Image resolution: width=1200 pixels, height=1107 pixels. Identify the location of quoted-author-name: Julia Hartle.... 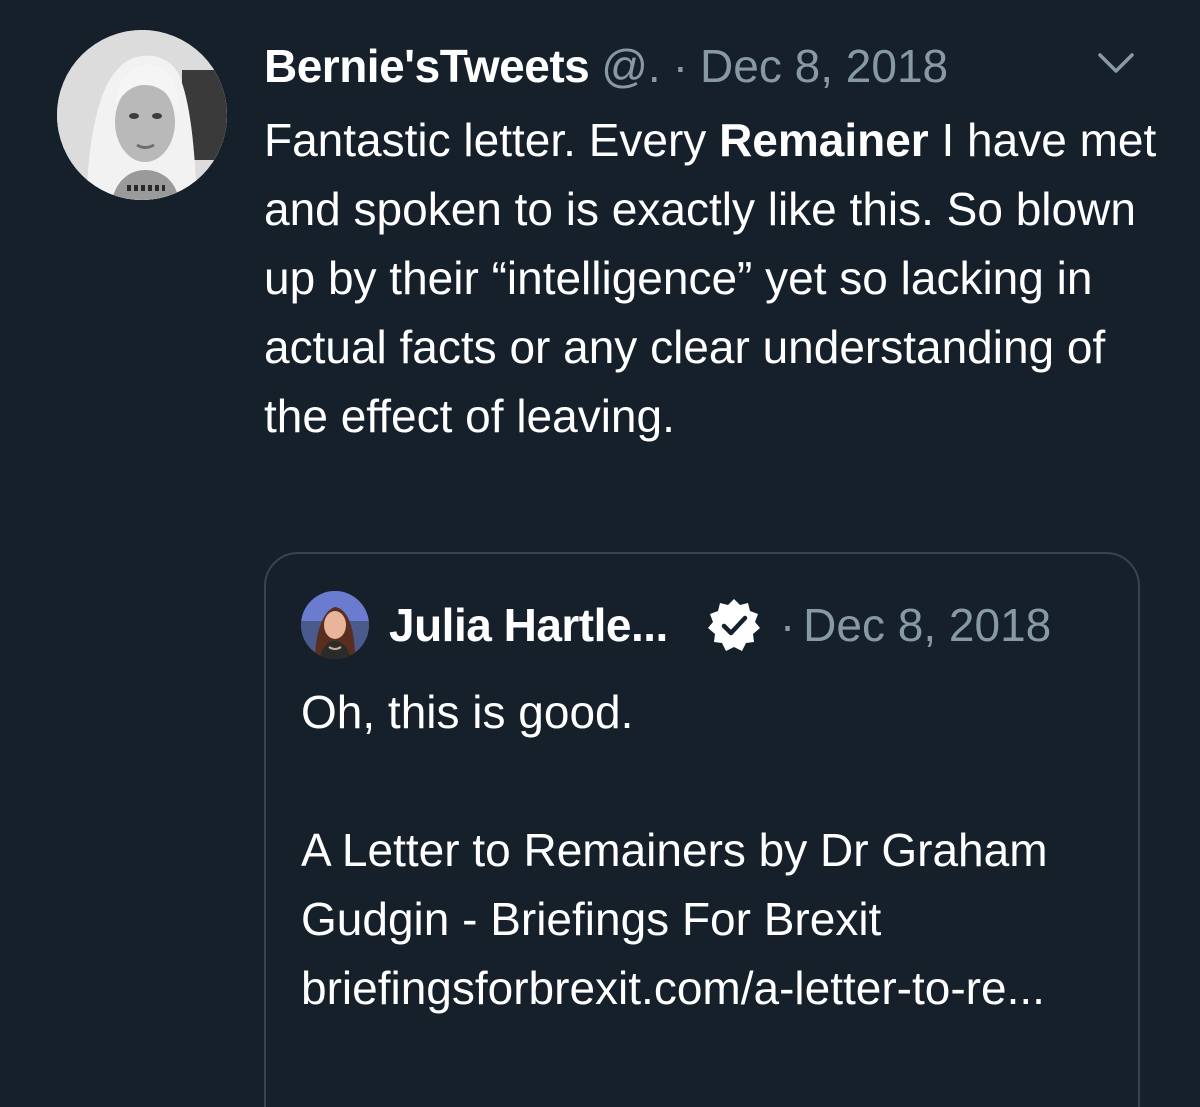
(528, 625).